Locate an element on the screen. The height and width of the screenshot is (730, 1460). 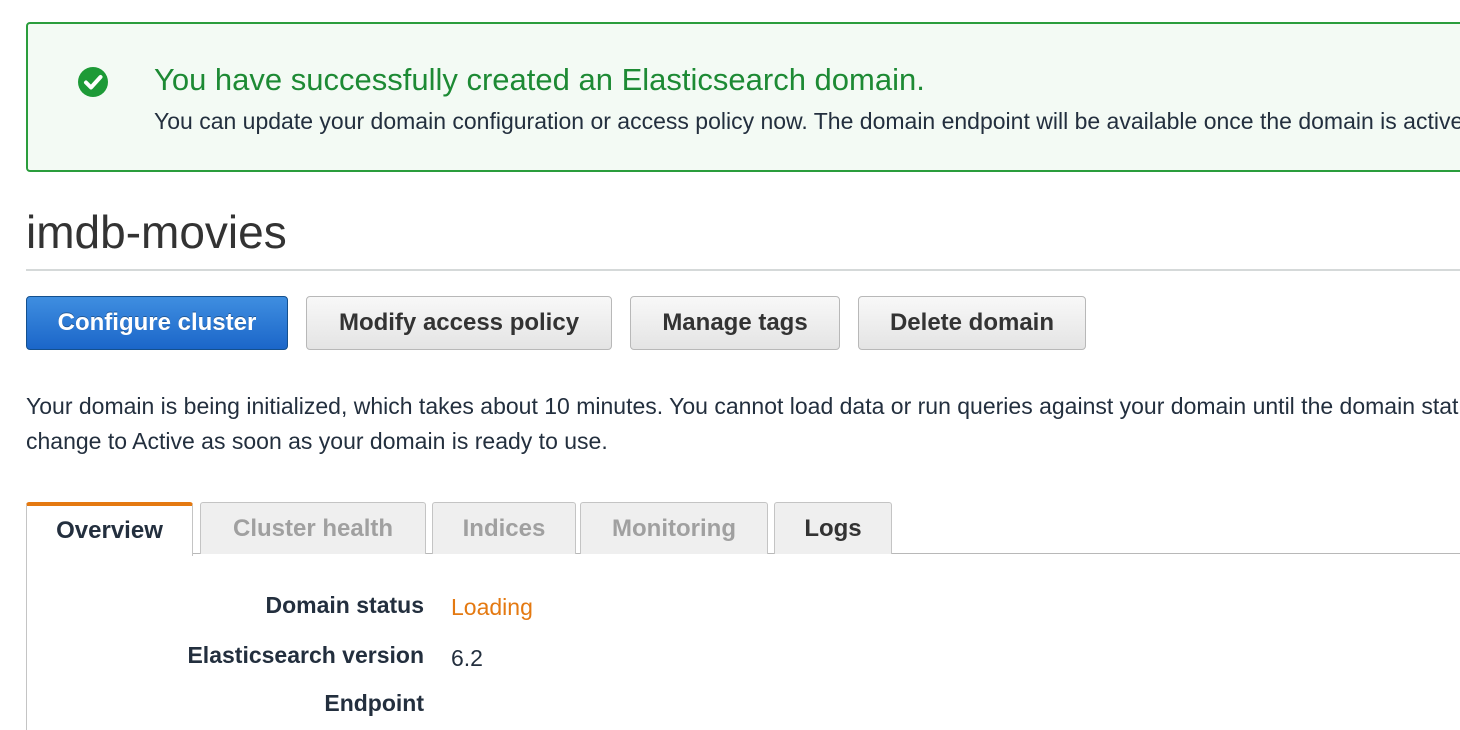
tab-content-border is located at coordinates (26, 642).